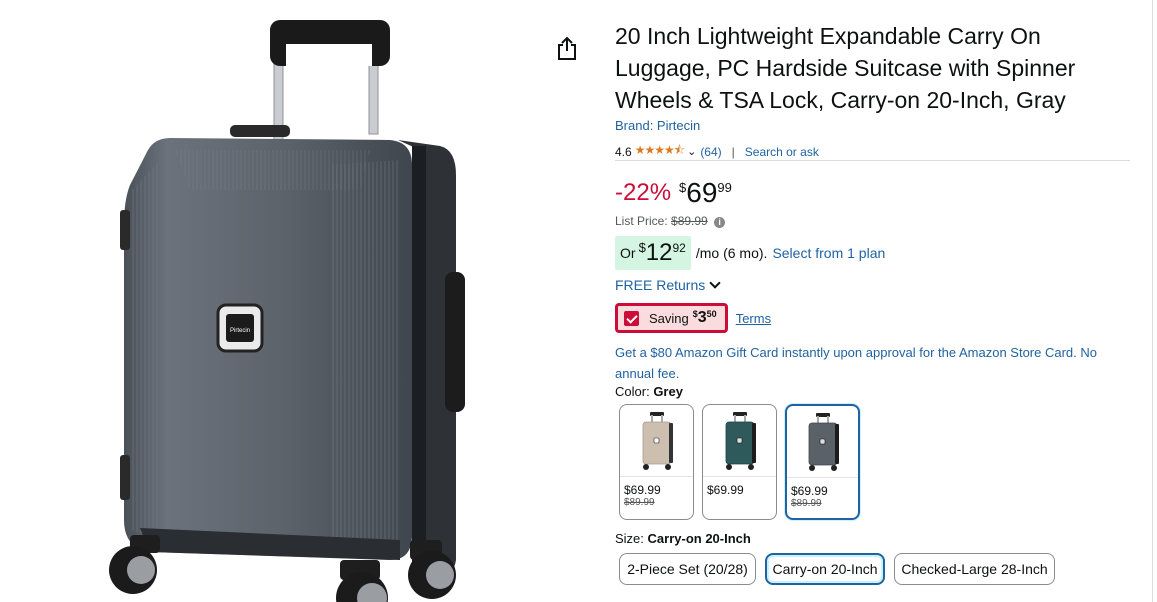 Image resolution: width=1157 pixels, height=602 pixels. Describe the element at coordinates (691, 151) in the screenshot. I see `chevron-down-icon: ⌄` at that location.